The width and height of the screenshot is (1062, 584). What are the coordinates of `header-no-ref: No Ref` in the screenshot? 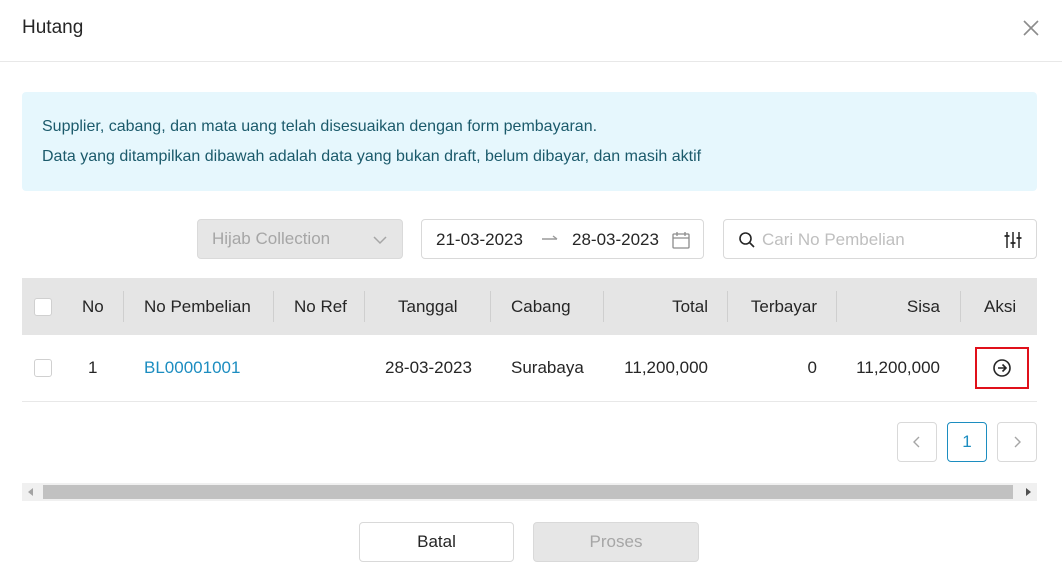 It's located at (320, 306).